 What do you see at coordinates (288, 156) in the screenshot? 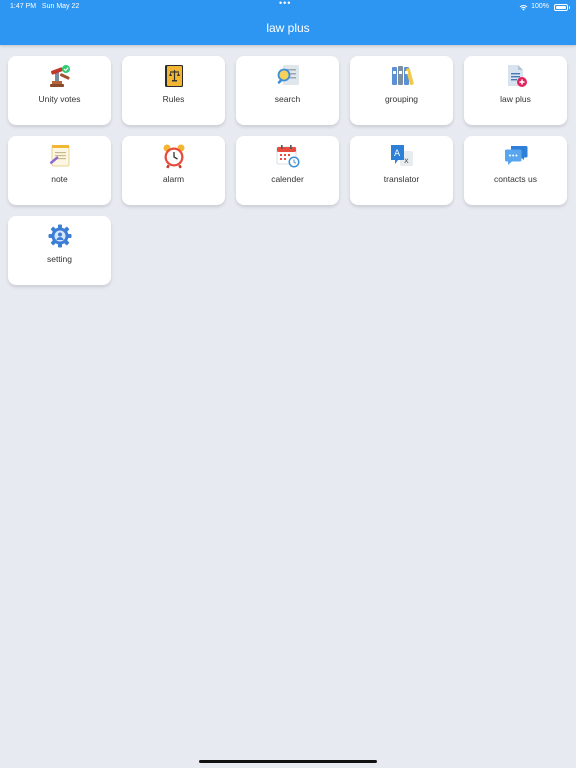
I see `calendar-clock-icon` at bounding box center [288, 156].